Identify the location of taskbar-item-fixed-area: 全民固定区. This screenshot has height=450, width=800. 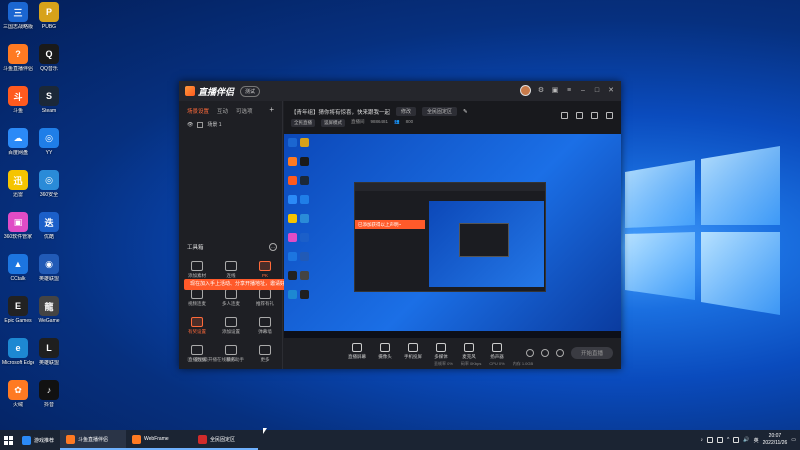
(225, 440).